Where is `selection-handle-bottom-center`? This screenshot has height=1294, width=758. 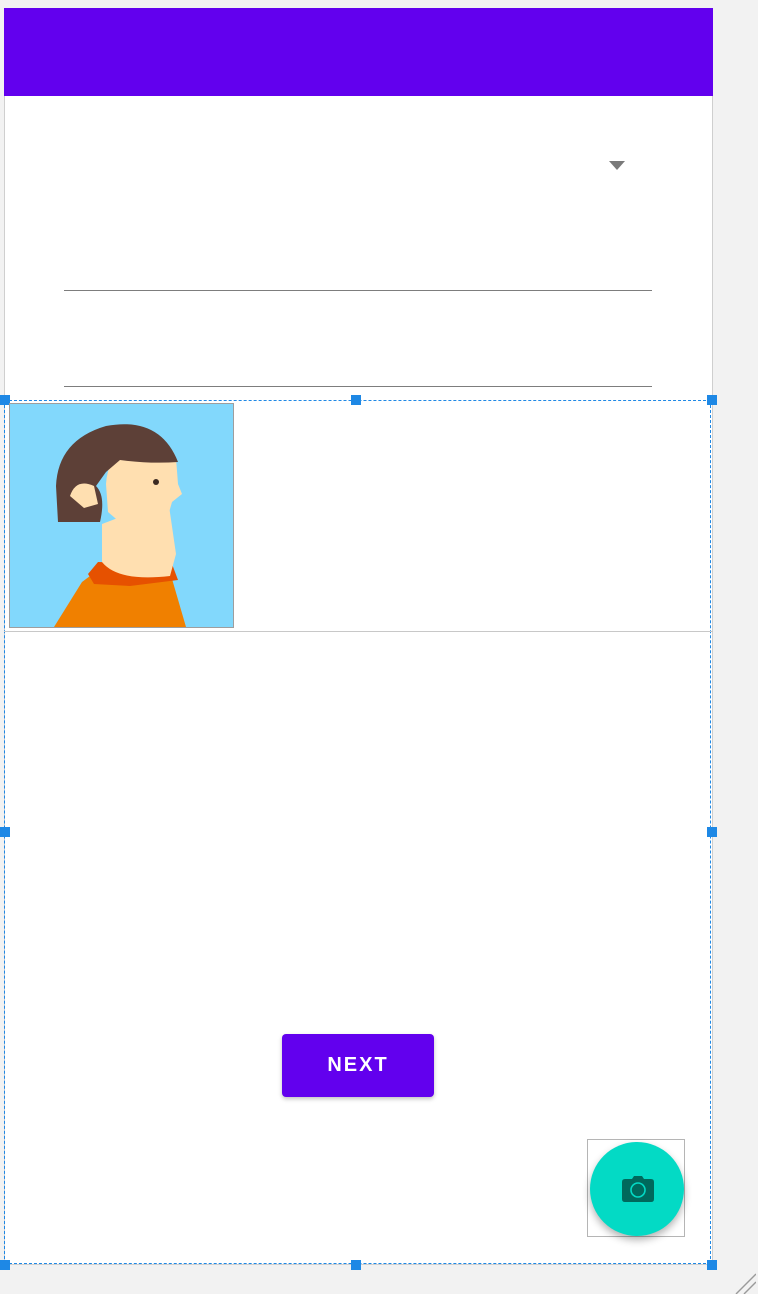
selection-handle-bottom-center is located at coordinates (356, 1265).